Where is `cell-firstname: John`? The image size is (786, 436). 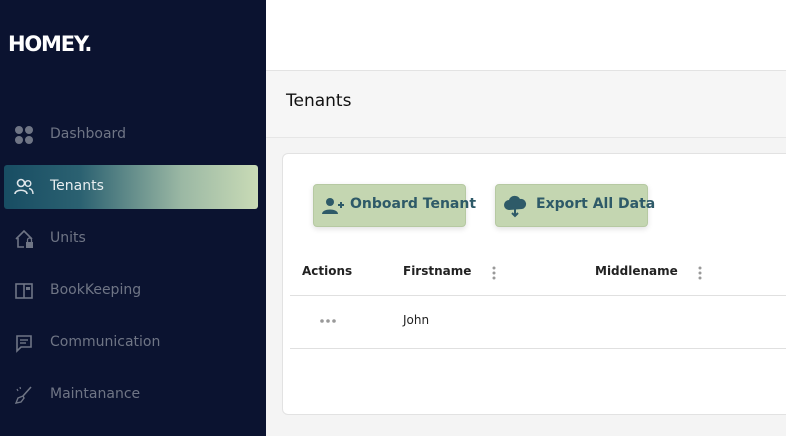 cell-firstname: John is located at coordinates (416, 320).